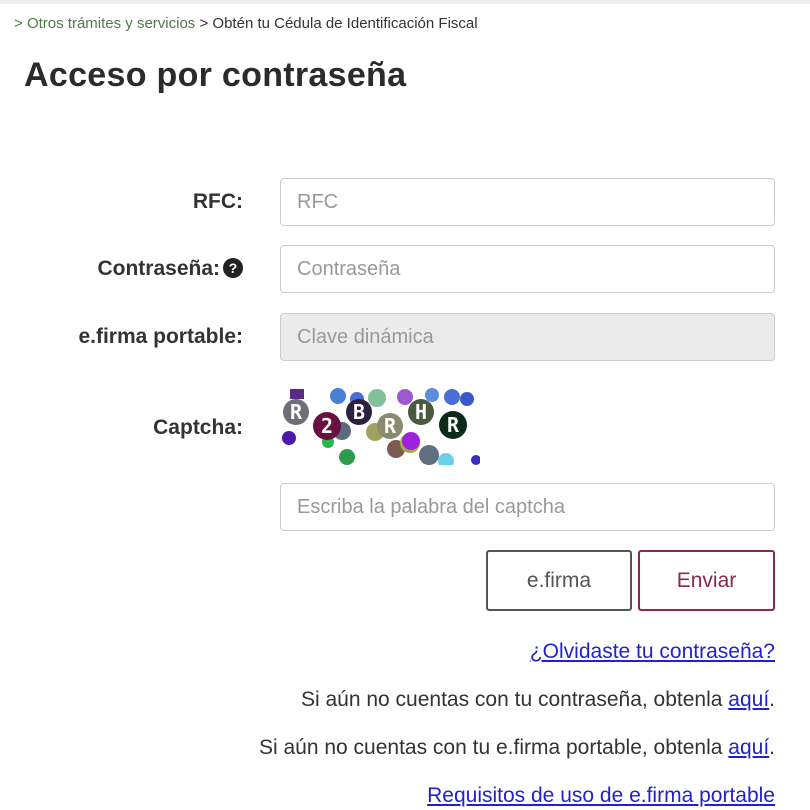 Image resolution: width=810 pixels, height=810 pixels. I want to click on requirements-line: Requisitos de uso de e.firma portable, so click(601, 796).